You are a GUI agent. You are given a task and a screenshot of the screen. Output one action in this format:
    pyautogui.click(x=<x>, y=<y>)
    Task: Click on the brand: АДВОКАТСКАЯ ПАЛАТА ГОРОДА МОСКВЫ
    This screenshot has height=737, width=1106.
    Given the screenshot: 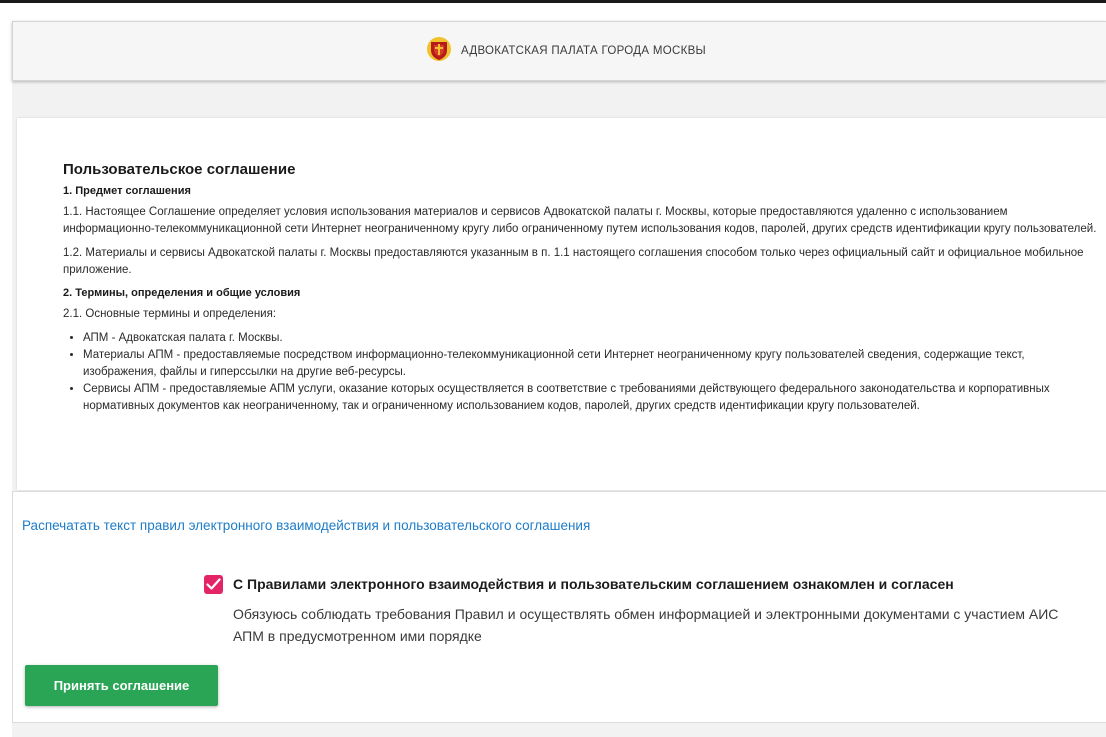 What is the action you would take?
    pyautogui.click(x=566, y=51)
    